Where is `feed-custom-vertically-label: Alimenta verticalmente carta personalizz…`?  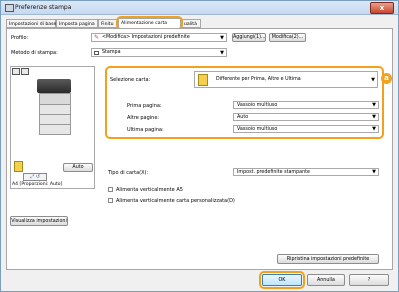 feed-custom-vertically-label: Alimenta verticalmente carta personalizz… is located at coordinates (175, 201).